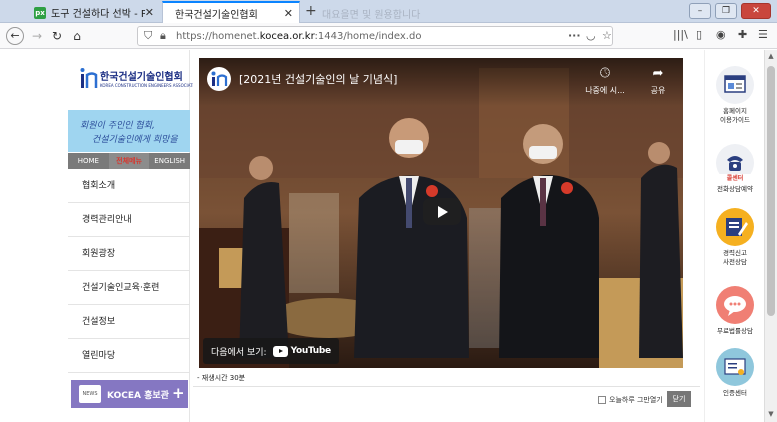 The width and height of the screenshot is (777, 422). What do you see at coordinates (221, 378) in the screenshot?
I see `runtime-note: - 재생시간 30분` at bounding box center [221, 378].